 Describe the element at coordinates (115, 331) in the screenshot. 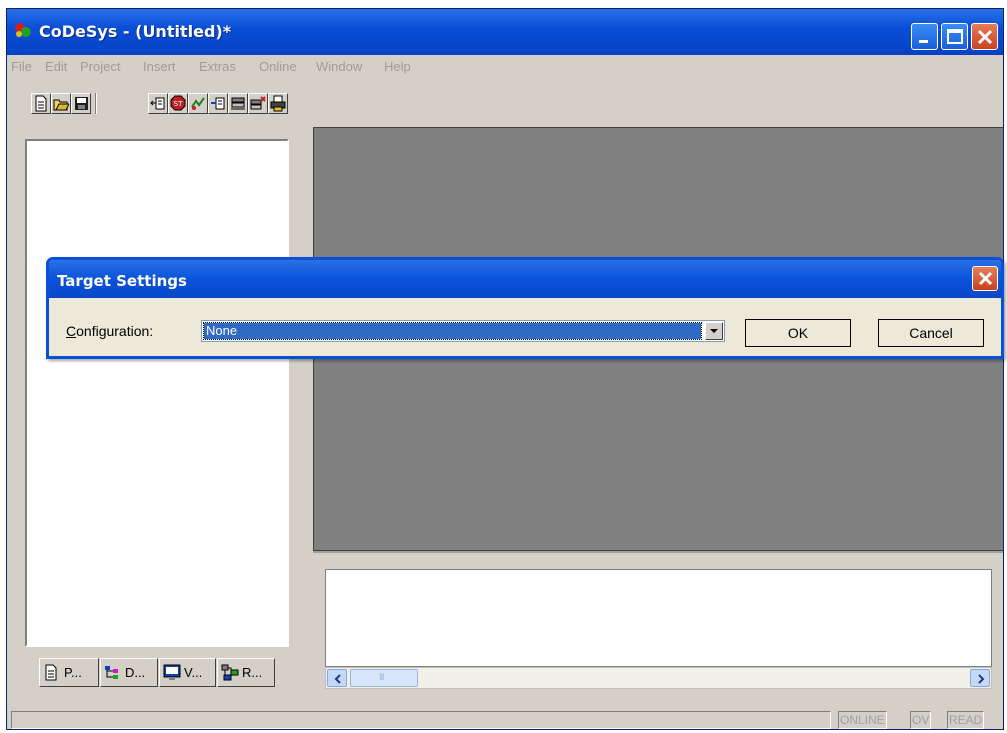

I see `configuration-label-text: onfiguration:` at that location.